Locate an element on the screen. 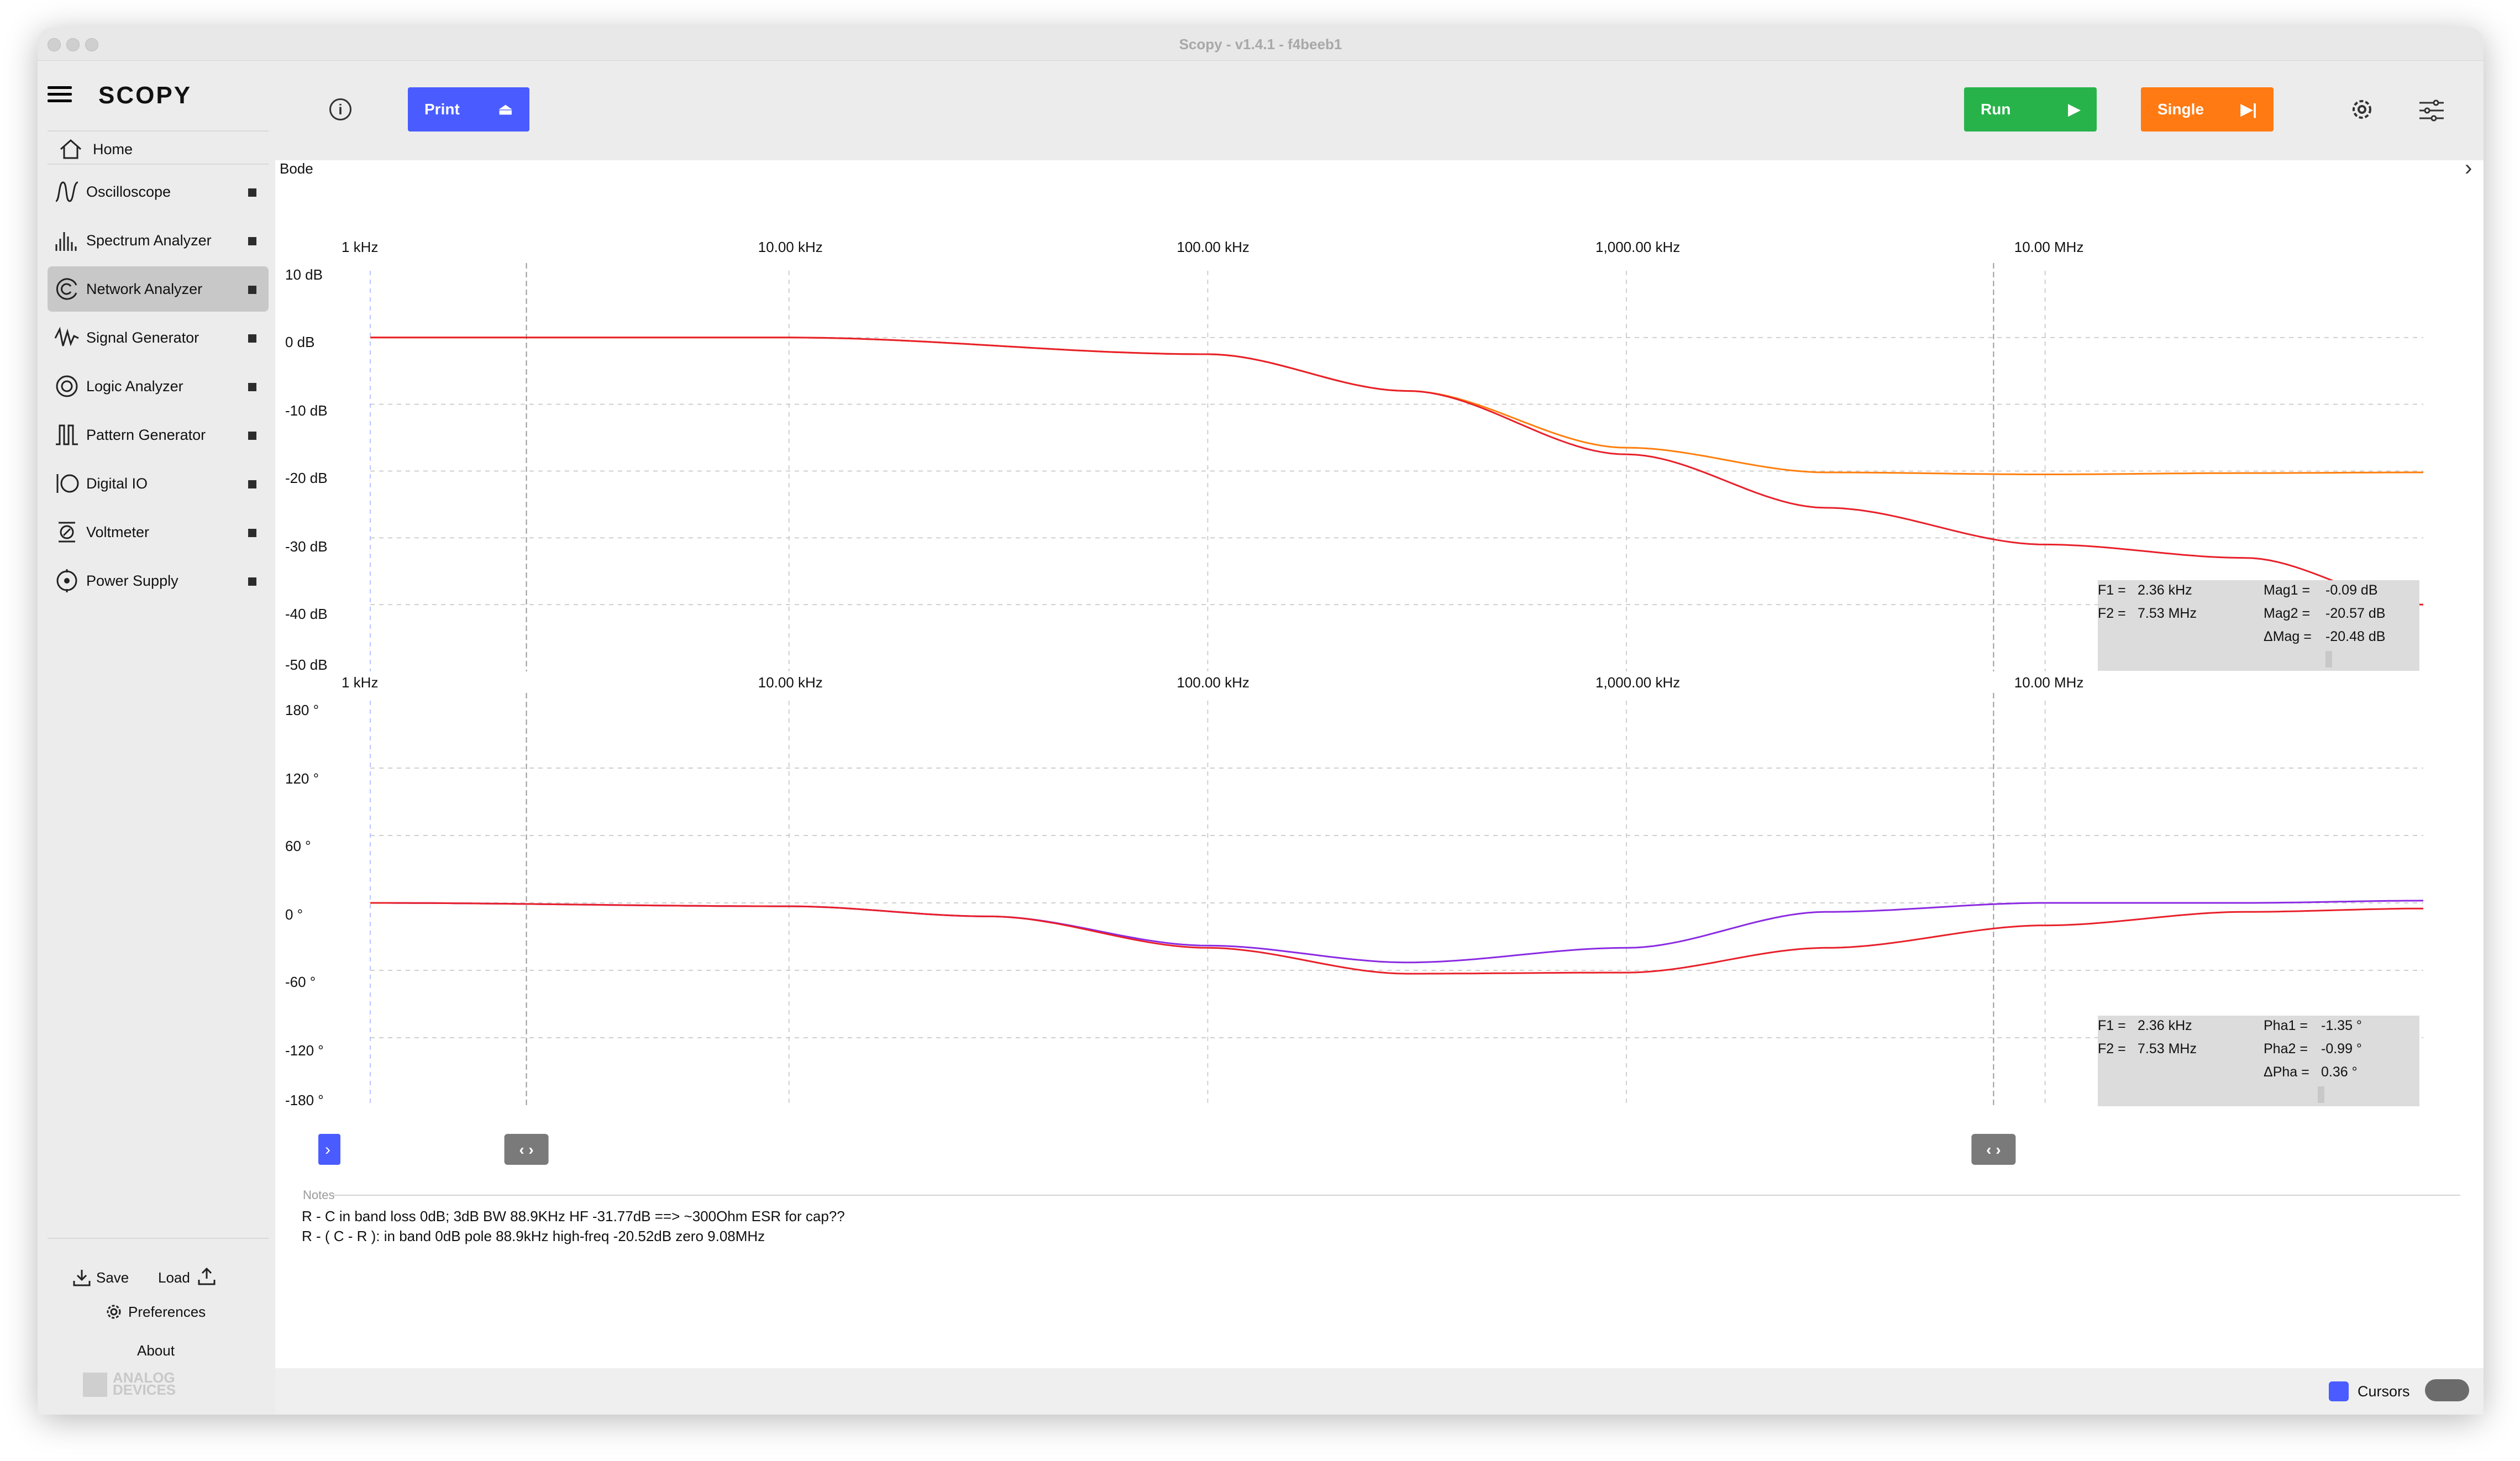 This screenshot has width=2520, height=1461. phase-y-tick-label: -180 ° is located at coordinates (305, 1100).